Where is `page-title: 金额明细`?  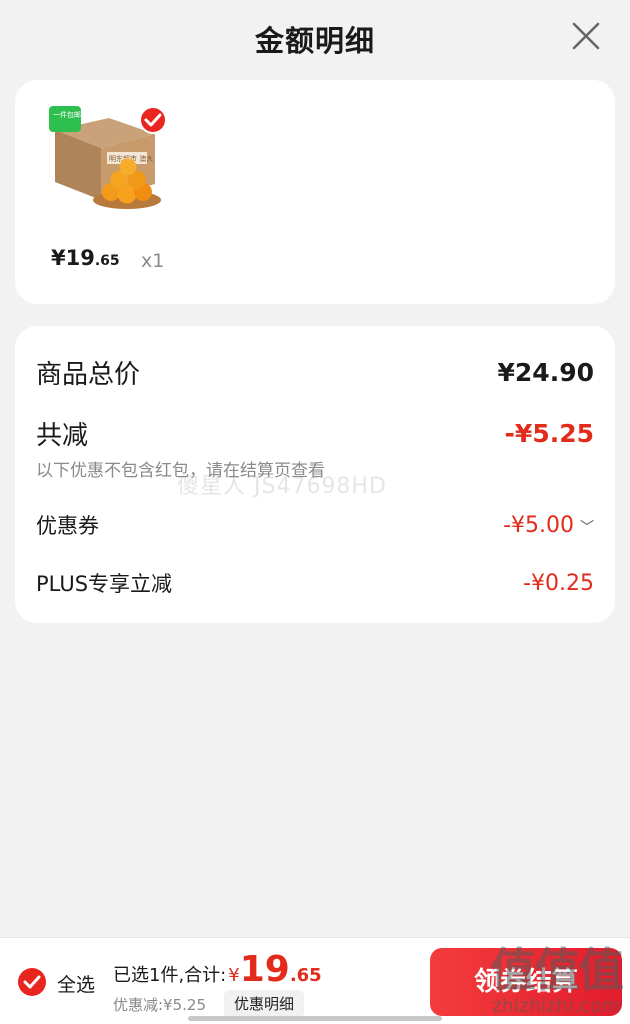
page-title: 金额明细 is located at coordinates (314, 41).